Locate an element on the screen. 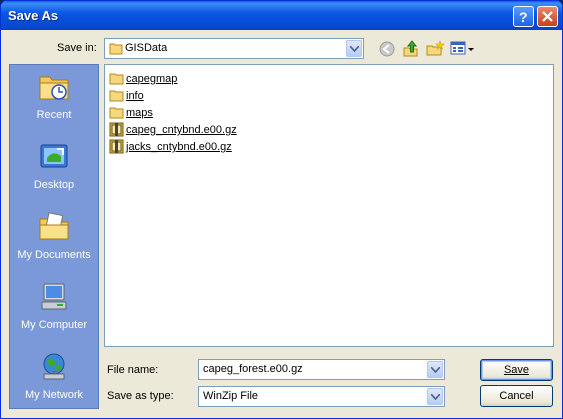 This screenshot has height=419, width=563. close-button is located at coordinates (547, 16).